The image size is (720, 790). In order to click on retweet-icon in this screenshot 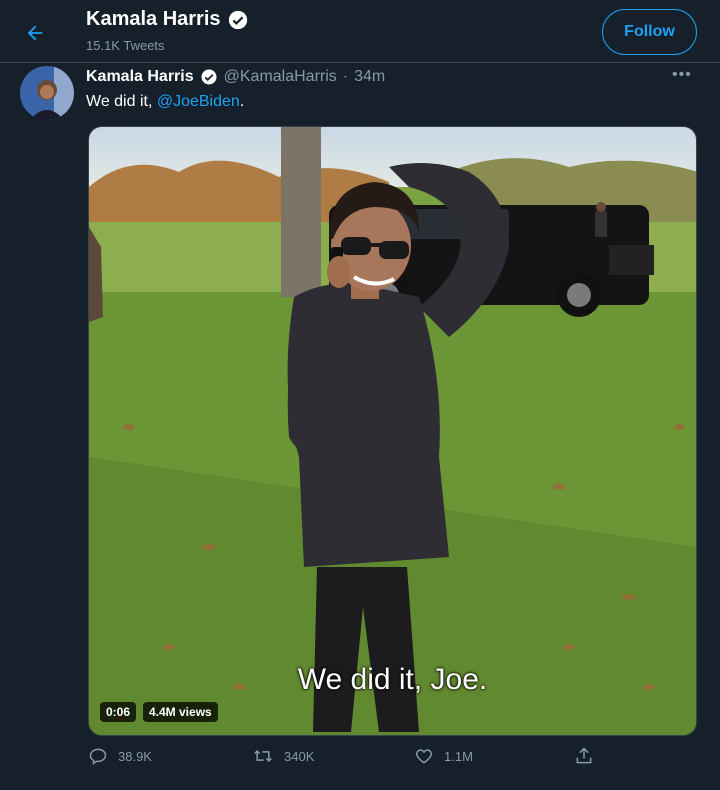, I will do `click(263, 756)`.